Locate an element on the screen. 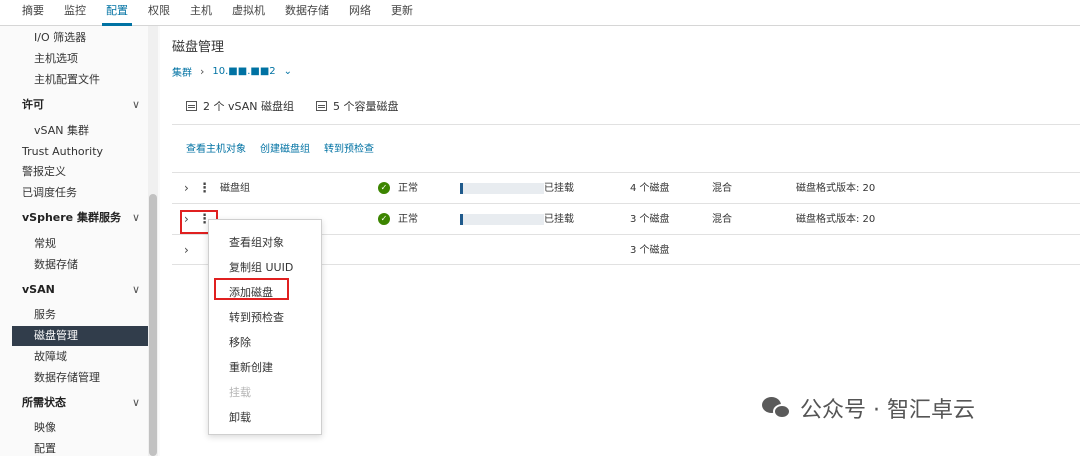 The image size is (1080, 456). top-tab-bar: 摘要 监控 配置 权限 主机 虚拟机 数据存储 网络 更新 is located at coordinates (540, 13).